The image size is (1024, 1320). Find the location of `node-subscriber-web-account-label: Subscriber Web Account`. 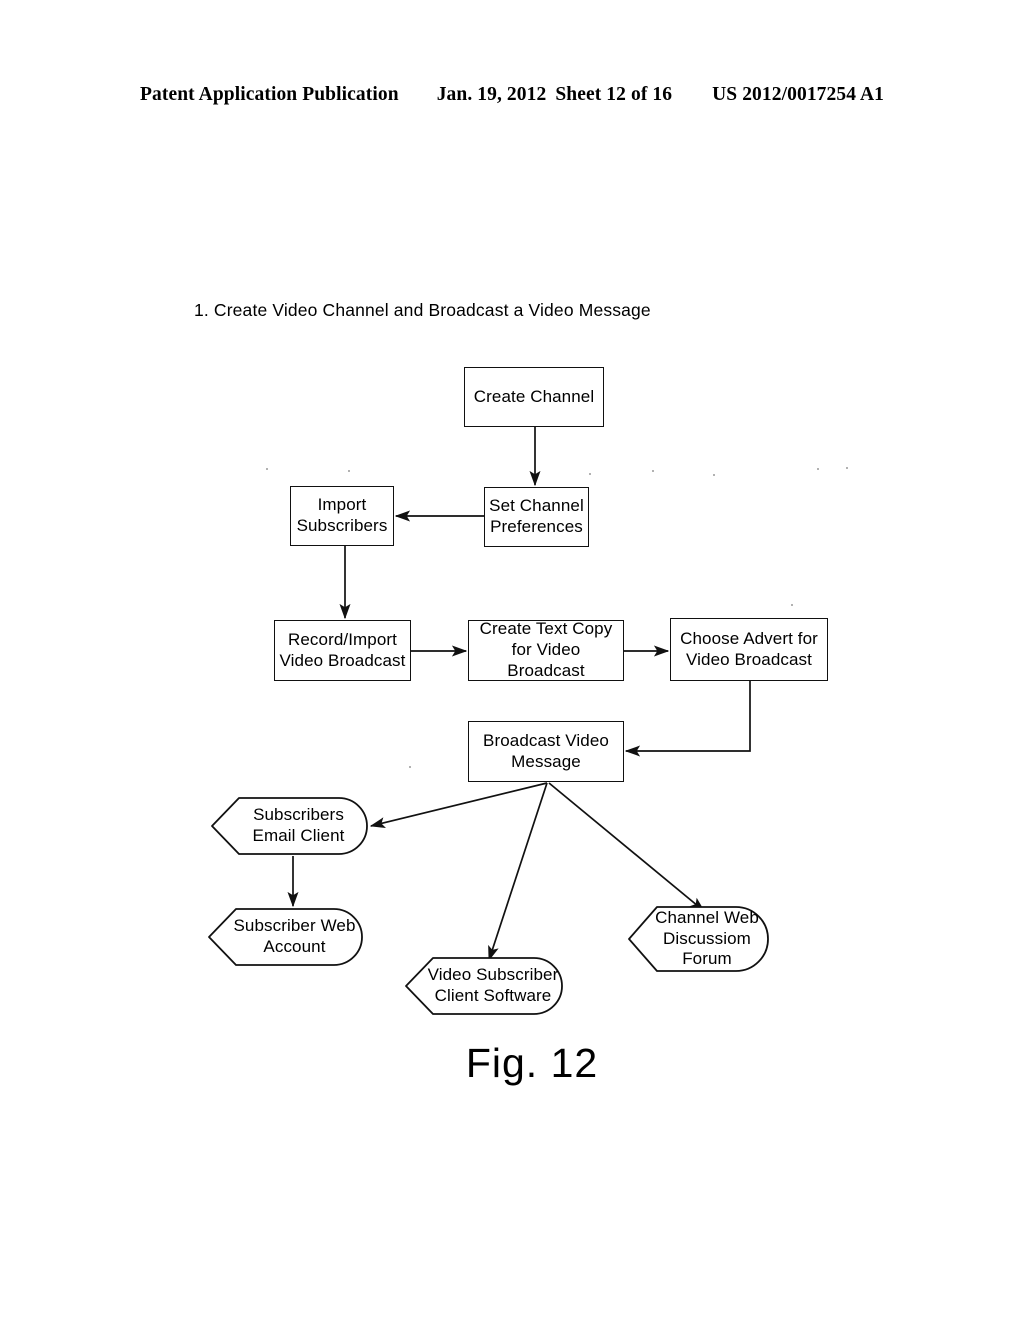

node-subscriber-web-account-label: Subscriber Web Account is located at coordinates (294, 936).